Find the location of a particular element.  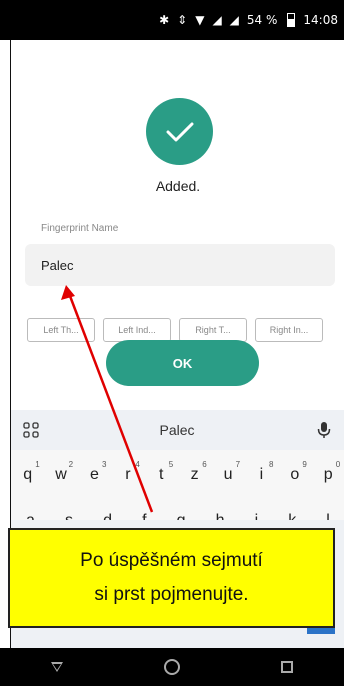

battery-text: 54 % is located at coordinates (262, 20).